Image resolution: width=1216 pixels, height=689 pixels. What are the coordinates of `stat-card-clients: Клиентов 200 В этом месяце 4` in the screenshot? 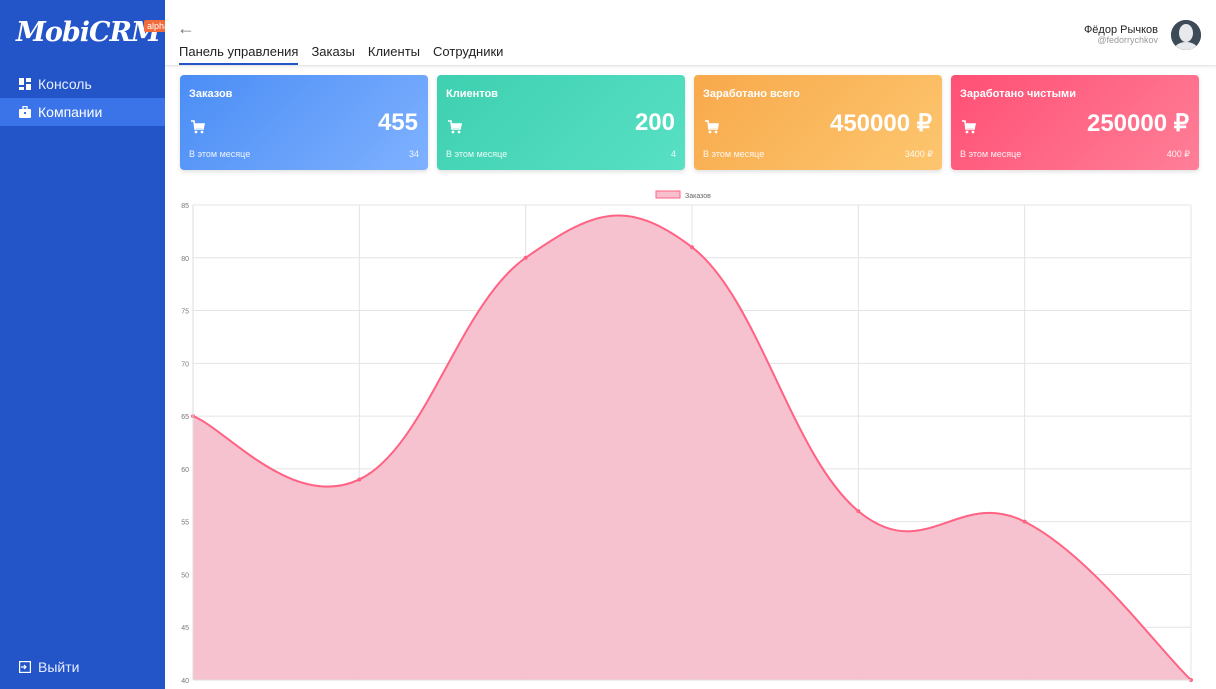 It's located at (561, 122).